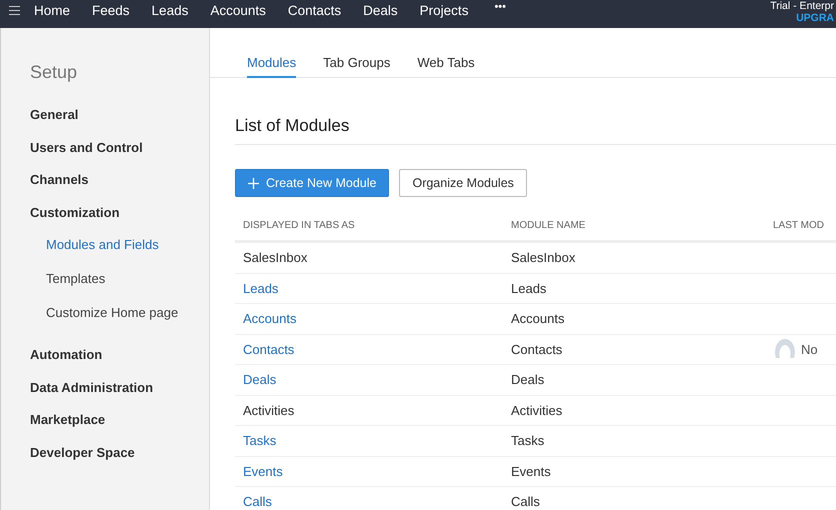  I want to click on tab: Web Tabs, so click(446, 53).